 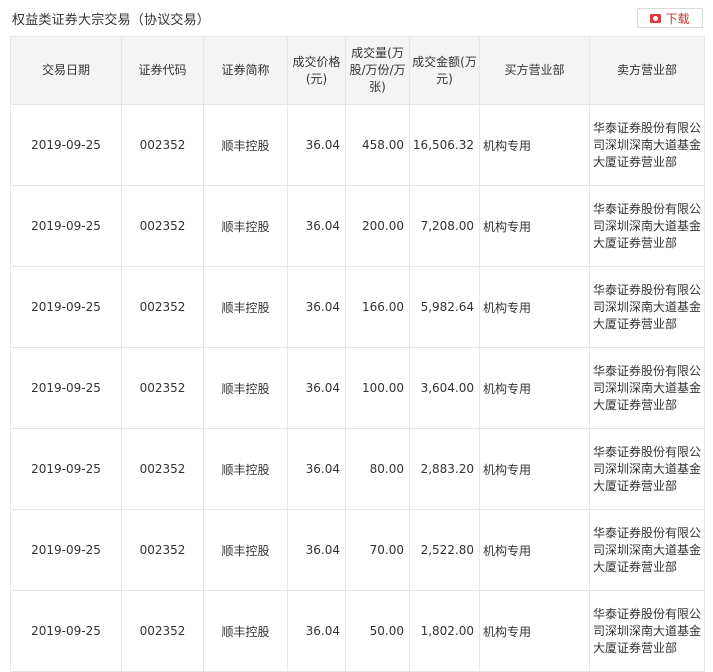 I want to click on cell-amount: 7,208.00, so click(x=444, y=226).